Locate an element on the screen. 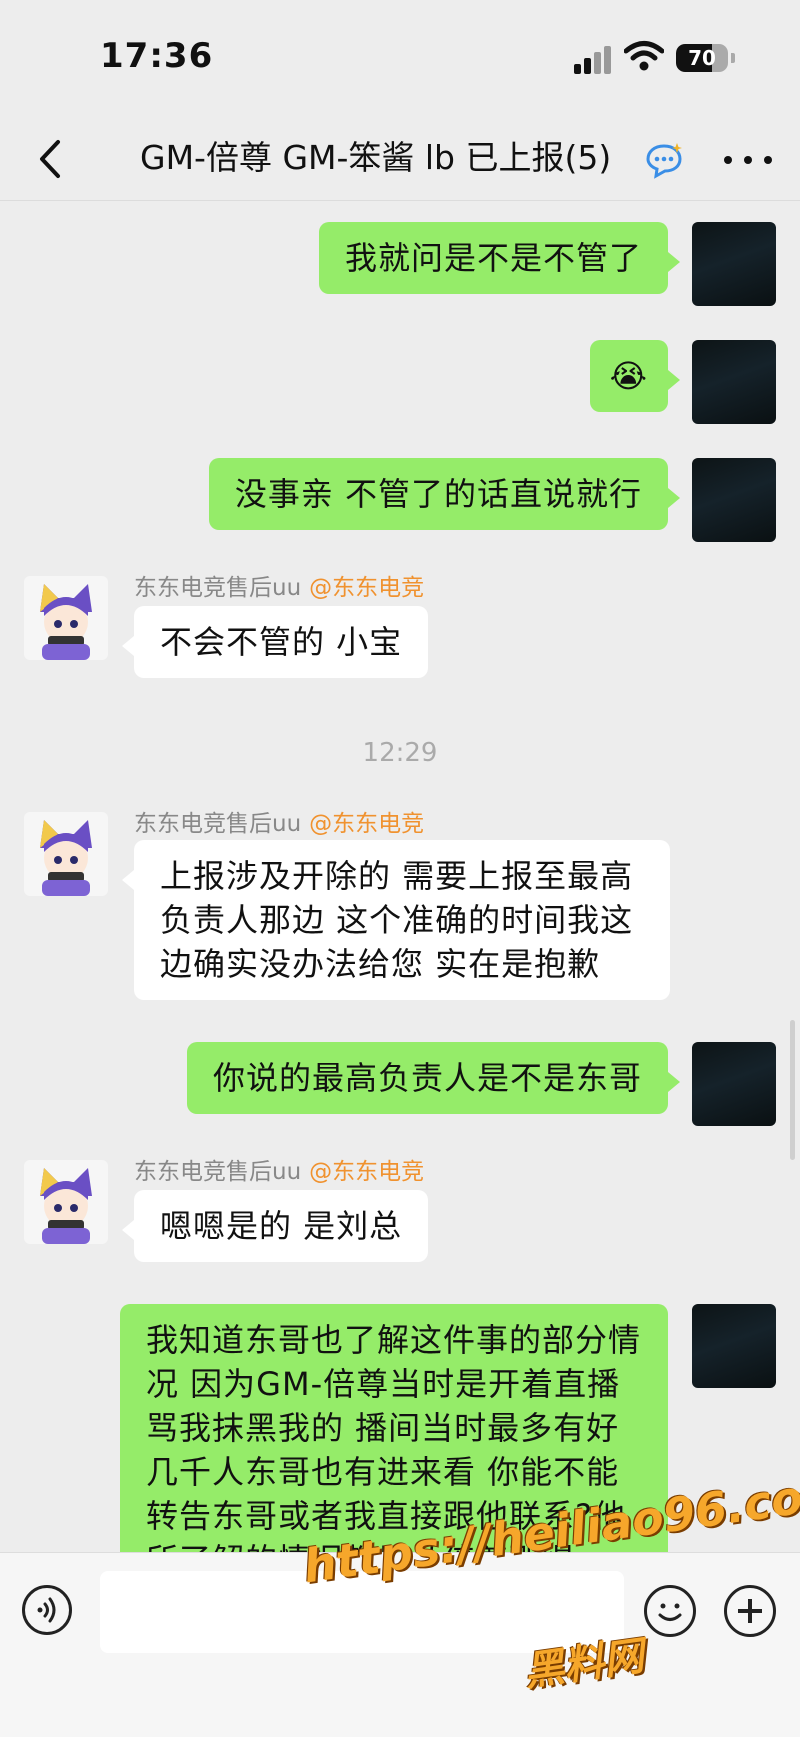 The width and height of the screenshot is (800, 1737). message-bubble-incoming: 不会不管的 小宝 is located at coordinates (275, 642).